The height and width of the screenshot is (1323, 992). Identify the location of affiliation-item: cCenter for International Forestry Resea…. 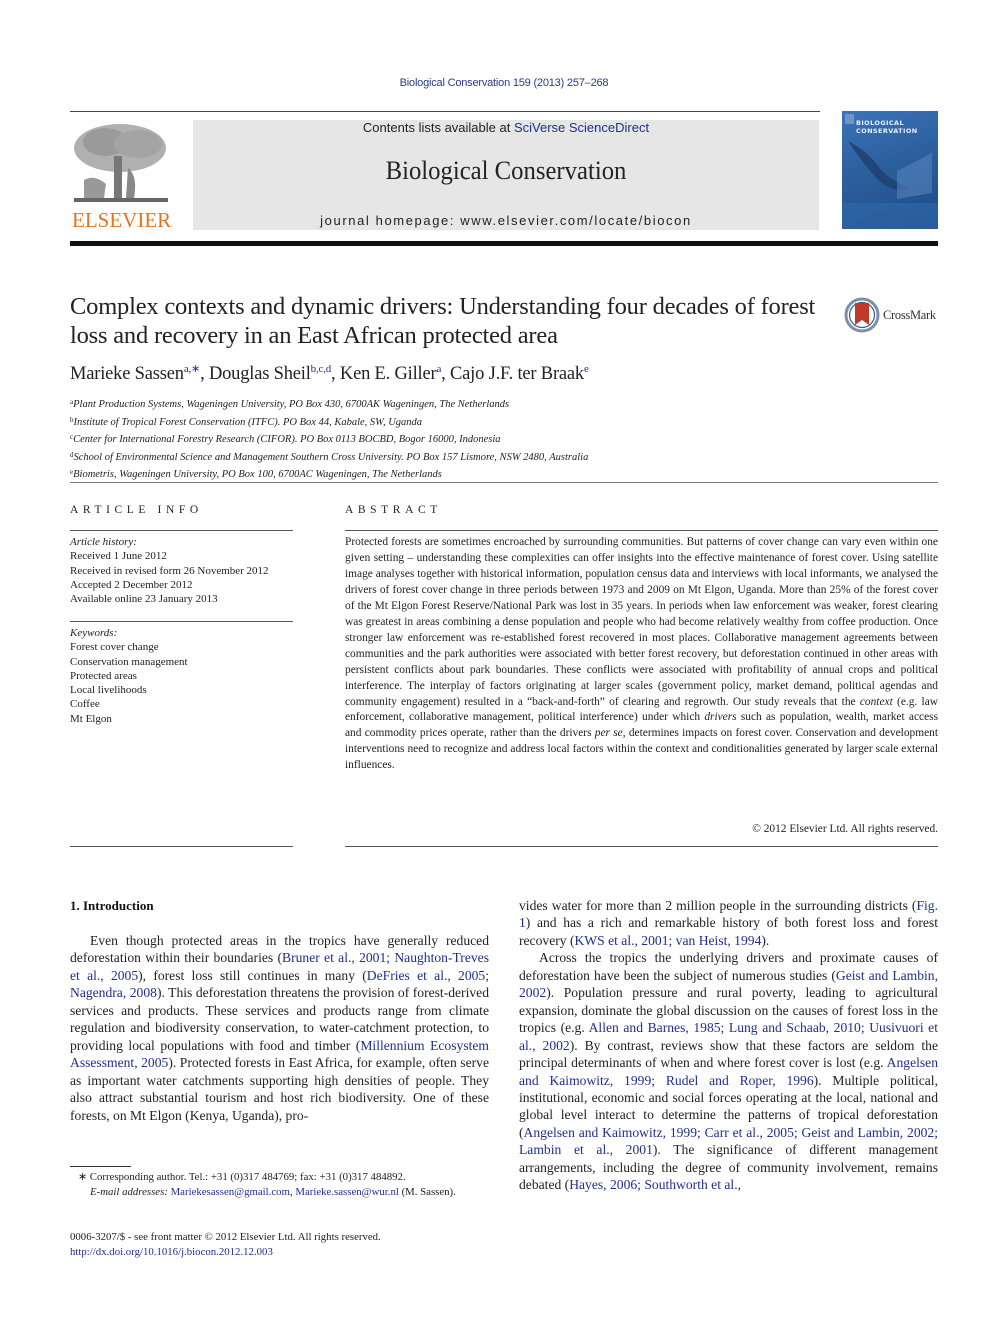
(285, 439).